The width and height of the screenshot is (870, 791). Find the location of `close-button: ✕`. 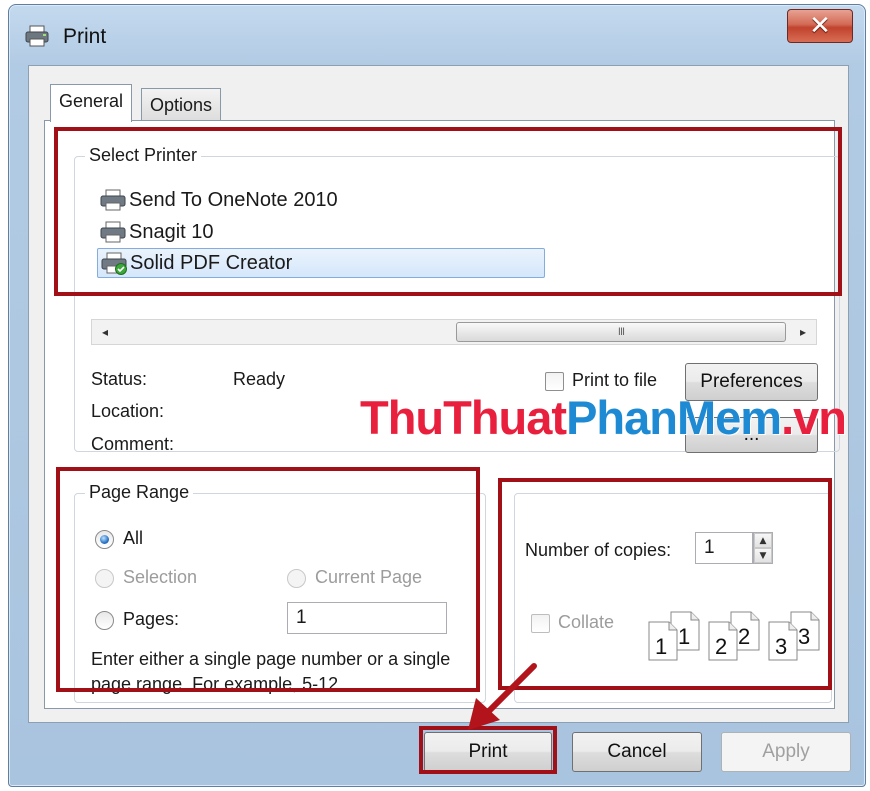

close-button: ✕ is located at coordinates (820, 26).